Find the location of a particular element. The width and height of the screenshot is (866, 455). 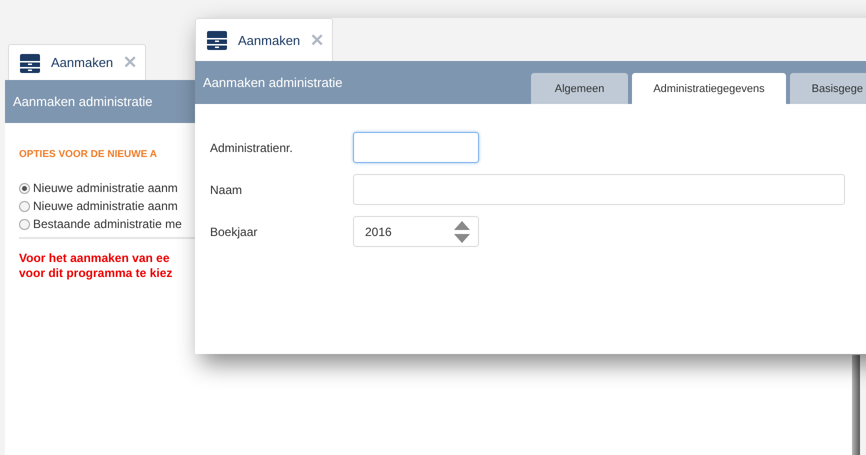

field-label: Administratienr. is located at coordinates (252, 147).